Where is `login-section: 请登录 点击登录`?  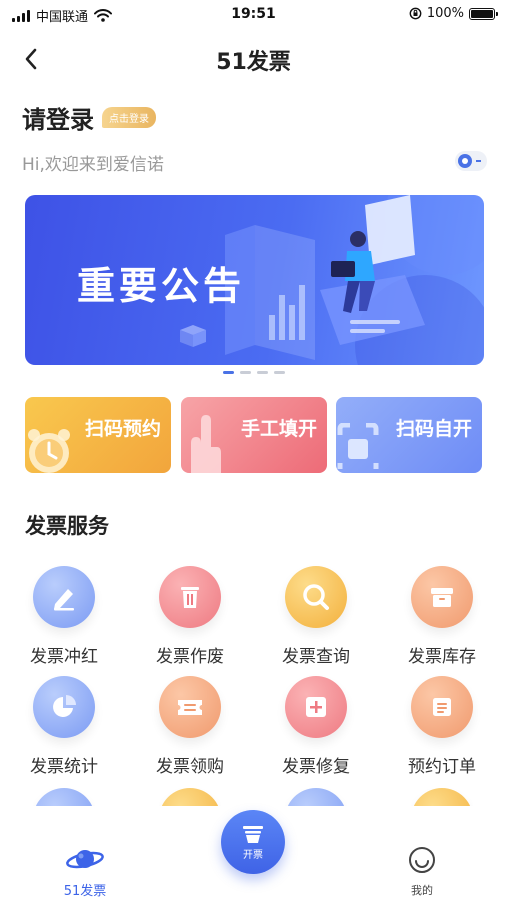
login-section: 请登录 点击登录 is located at coordinates (89, 117).